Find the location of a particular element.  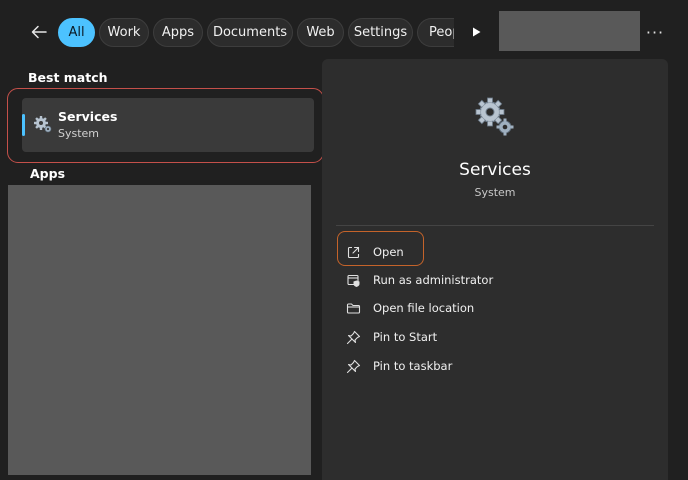

tab-apps: Apps is located at coordinates (178, 32).